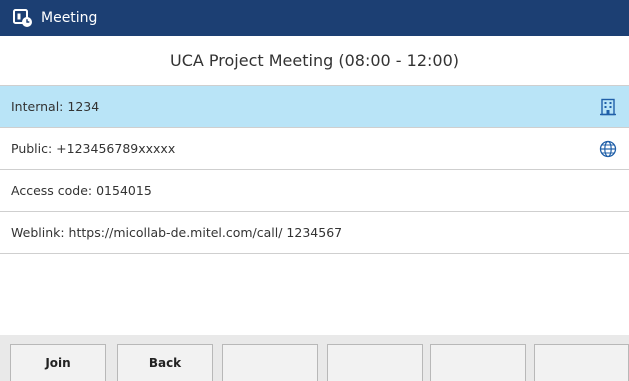  What do you see at coordinates (55, 106) in the screenshot?
I see `detail-row-label: Internal: 1234` at bounding box center [55, 106].